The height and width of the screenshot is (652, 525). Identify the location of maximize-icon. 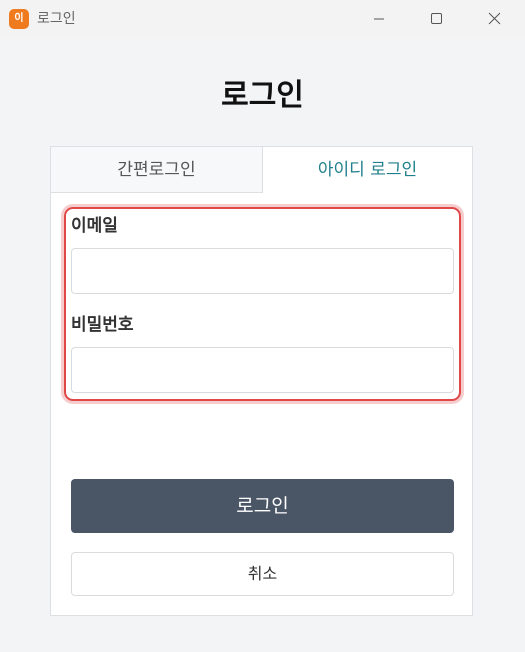
(436, 18).